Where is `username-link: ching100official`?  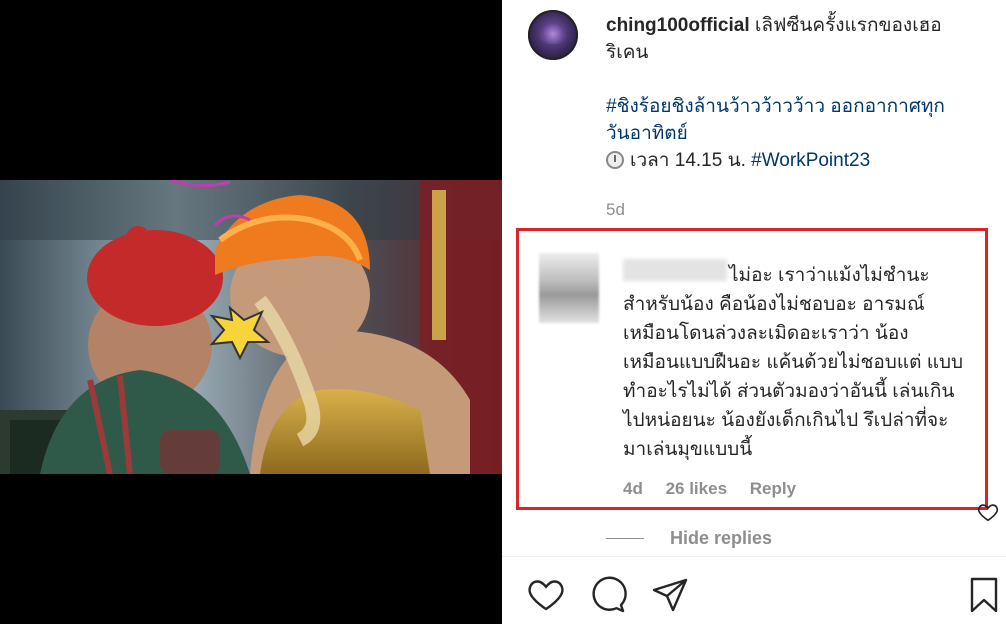 username-link: ching100official is located at coordinates (678, 25).